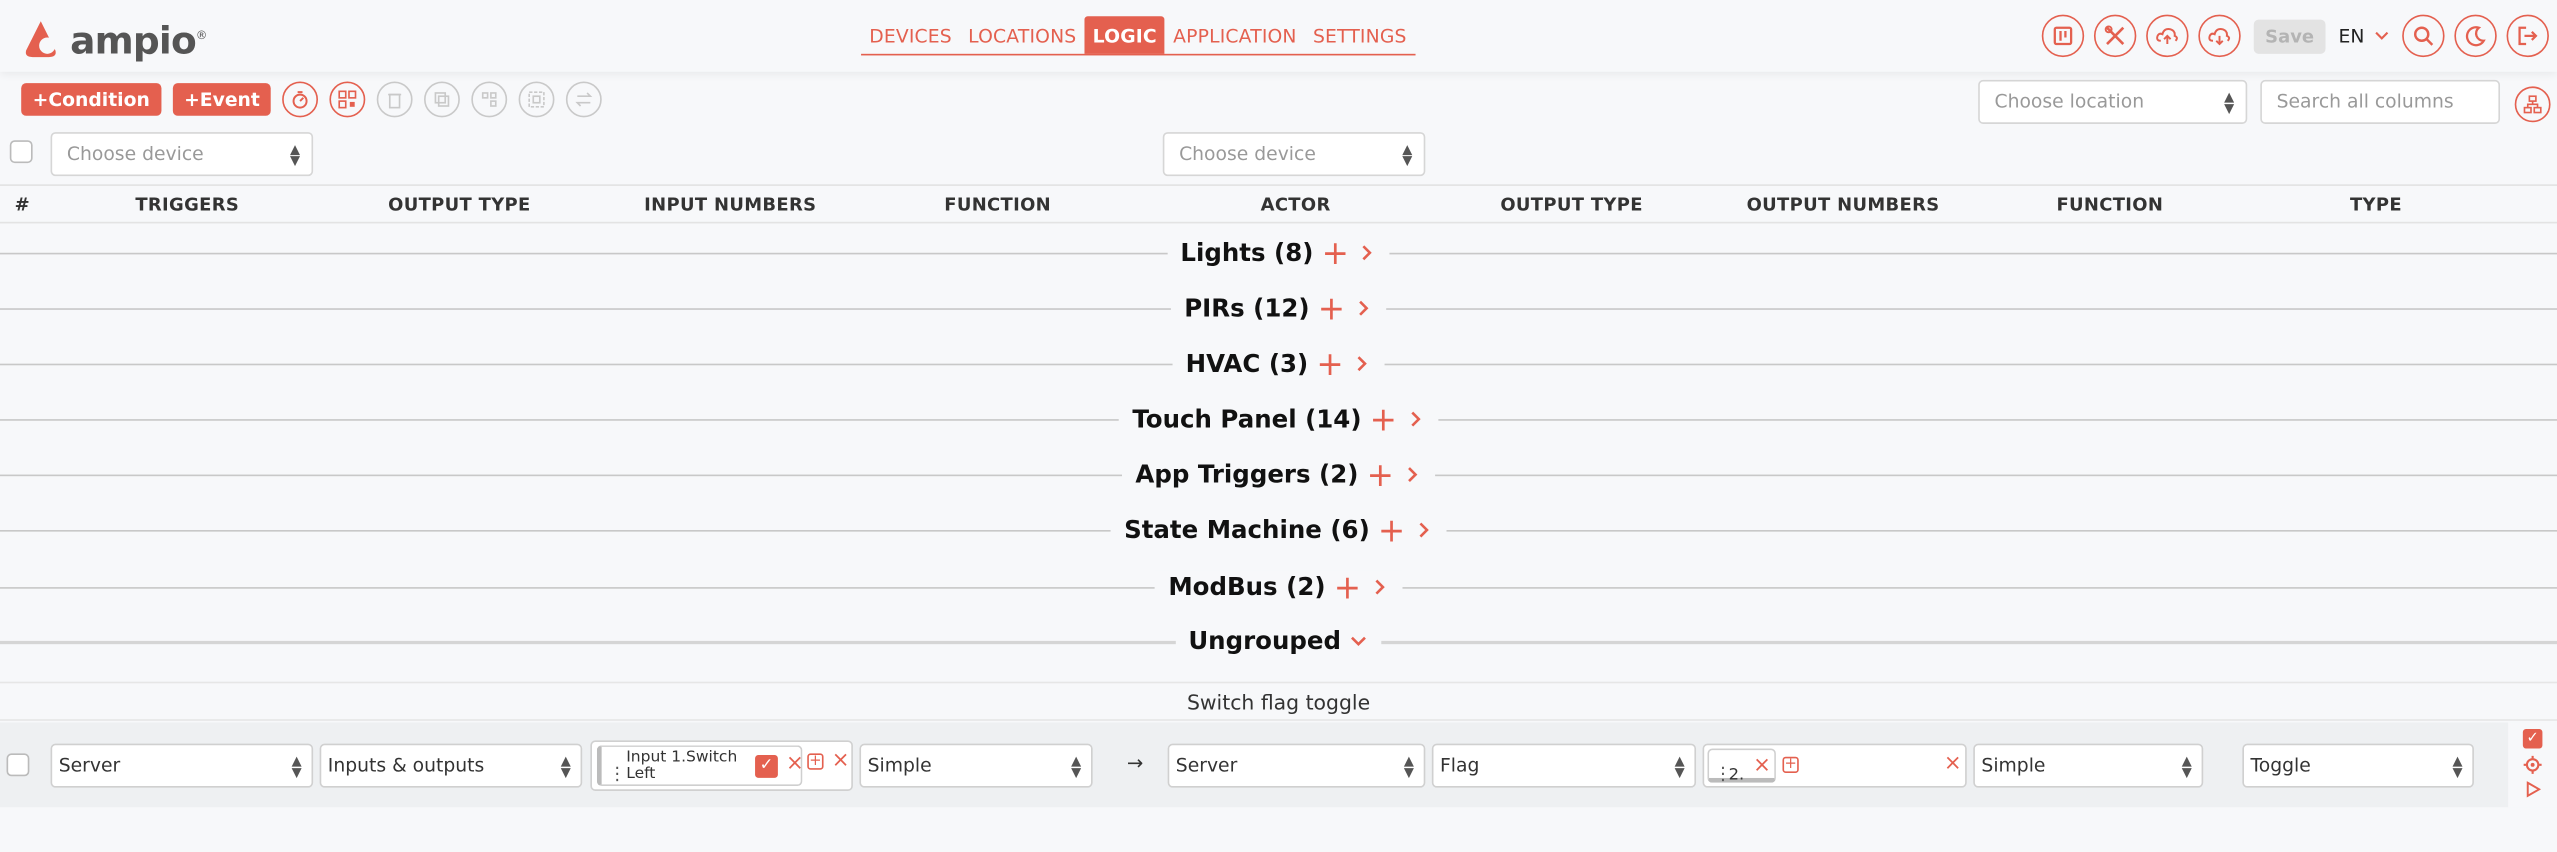 Image resolution: width=2557 pixels, height=852 pixels. What do you see at coordinates (2167, 36) in the screenshot?
I see `upload-cloud-button` at bounding box center [2167, 36].